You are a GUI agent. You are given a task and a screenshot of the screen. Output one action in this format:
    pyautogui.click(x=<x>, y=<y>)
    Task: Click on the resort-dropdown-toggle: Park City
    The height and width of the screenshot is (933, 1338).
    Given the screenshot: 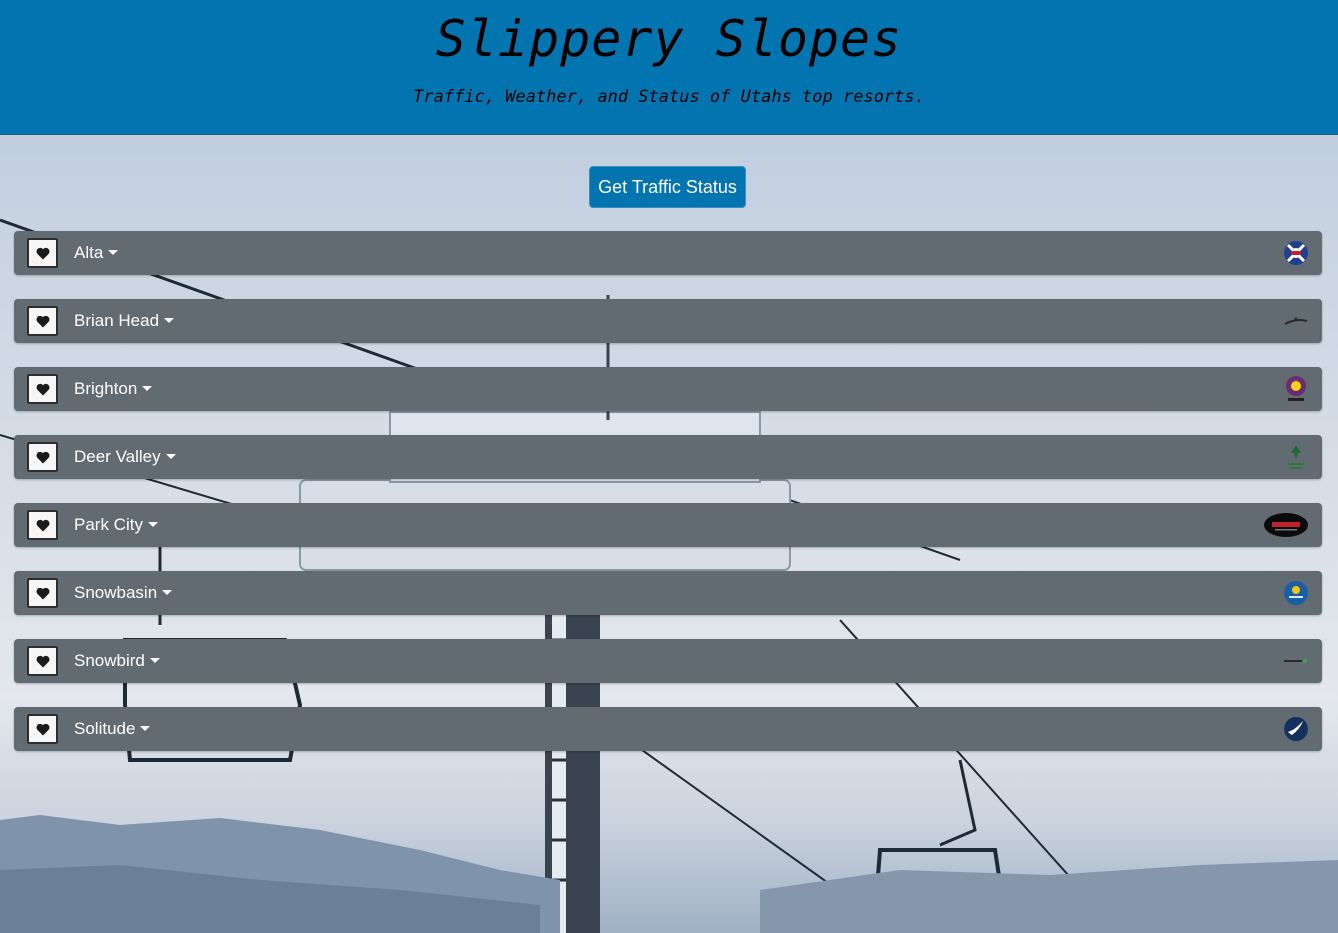 What is the action you would take?
    pyautogui.click(x=116, y=525)
    